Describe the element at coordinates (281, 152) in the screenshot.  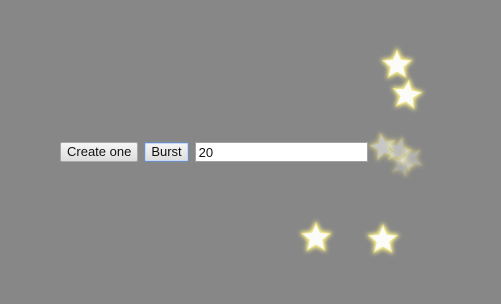
I see `count-input` at that location.